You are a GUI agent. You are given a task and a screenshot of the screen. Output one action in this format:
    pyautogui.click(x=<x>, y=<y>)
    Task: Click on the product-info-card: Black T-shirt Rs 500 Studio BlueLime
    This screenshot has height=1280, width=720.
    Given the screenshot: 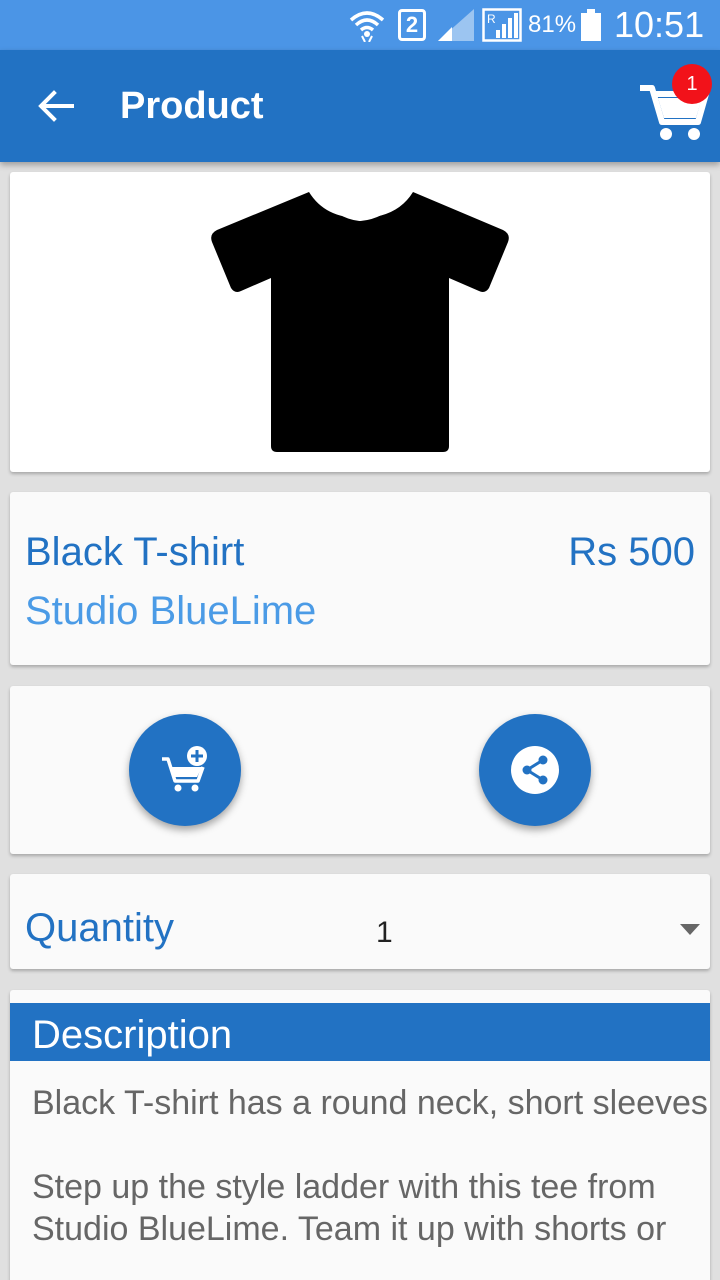 What is the action you would take?
    pyautogui.click(x=360, y=578)
    